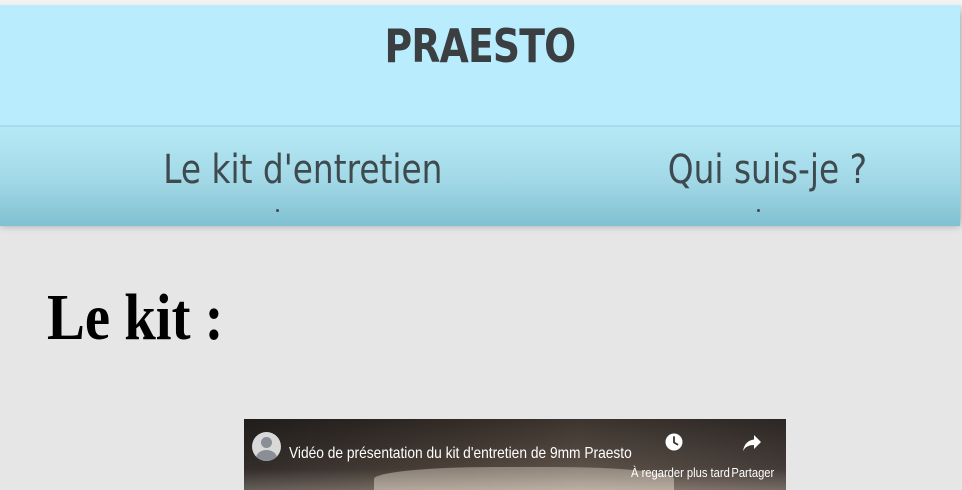  What do you see at coordinates (753, 472) in the screenshot?
I see `share-label: Partager` at bounding box center [753, 472].